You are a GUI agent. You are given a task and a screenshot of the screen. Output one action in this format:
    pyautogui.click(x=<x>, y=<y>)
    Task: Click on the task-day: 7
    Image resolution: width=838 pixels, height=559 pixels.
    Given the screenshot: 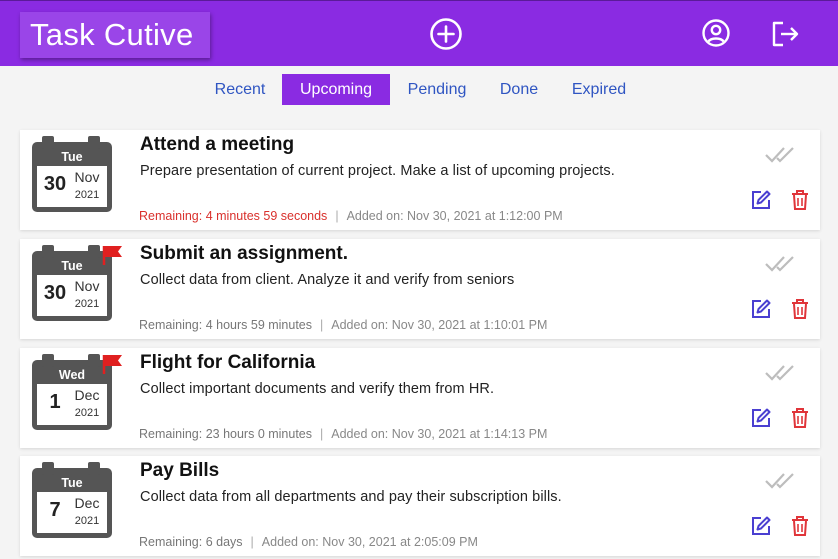 What is the action you would take?
    pyautogui.click(x=55, y=510)
    